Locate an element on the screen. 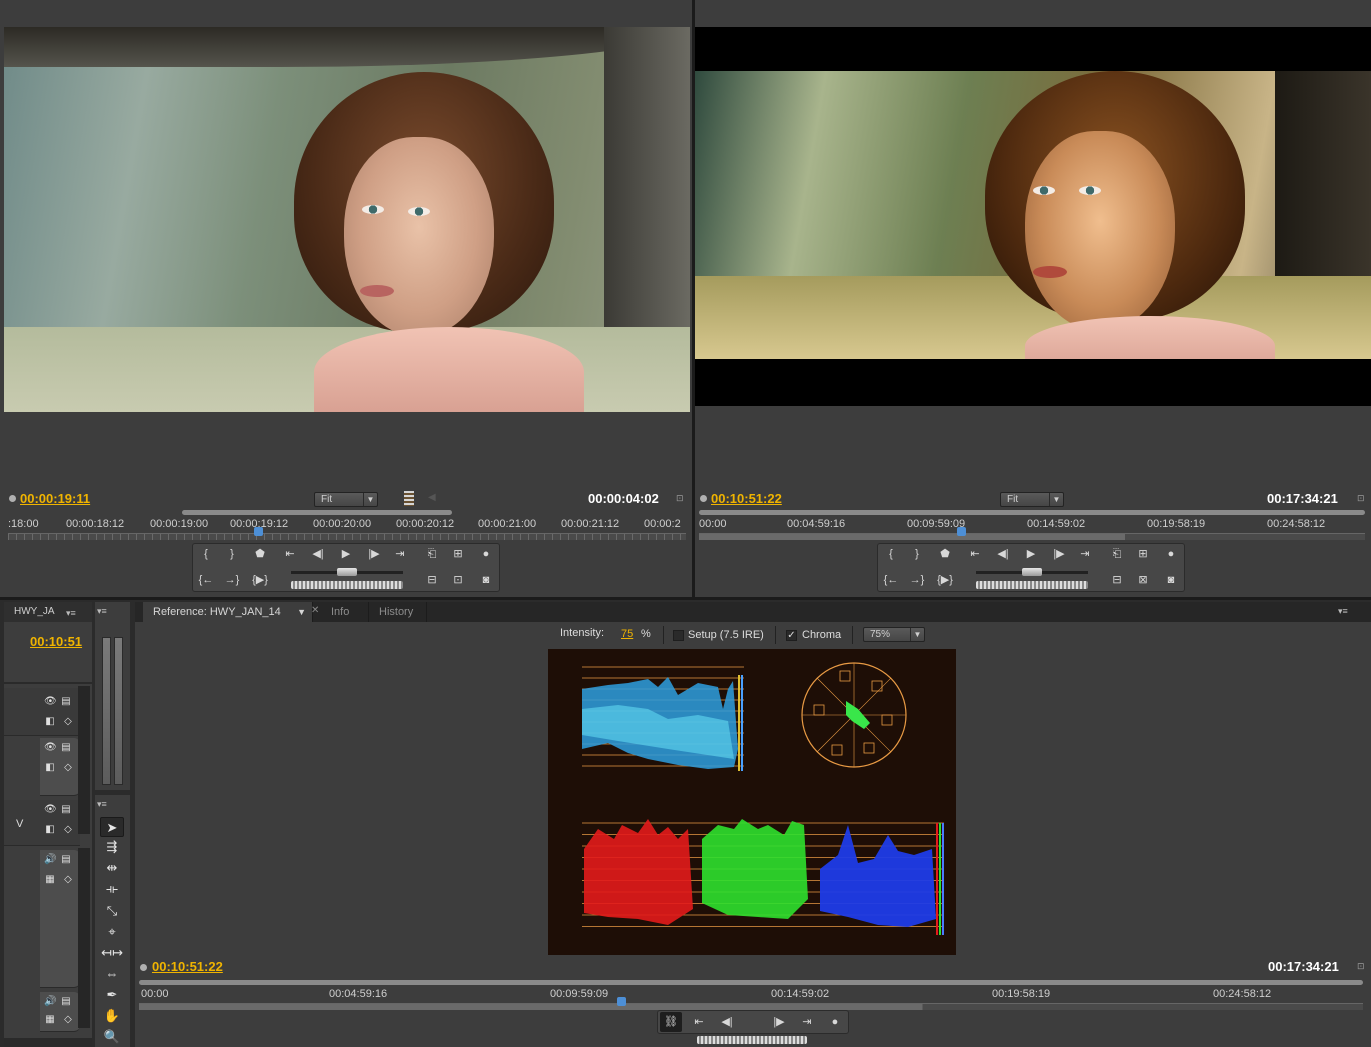 This screenshot has width=1371, height=1047. drag-audio-only-icon: ◀ is located at coordinates (432, 497).